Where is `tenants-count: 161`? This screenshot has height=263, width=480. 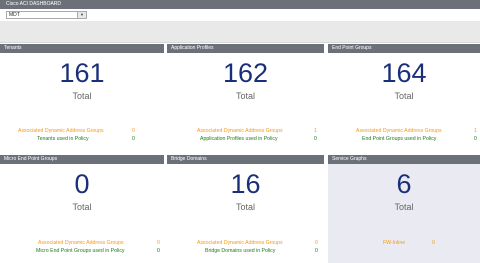
tenants-count: 161 is located at coordinates (82, 73).